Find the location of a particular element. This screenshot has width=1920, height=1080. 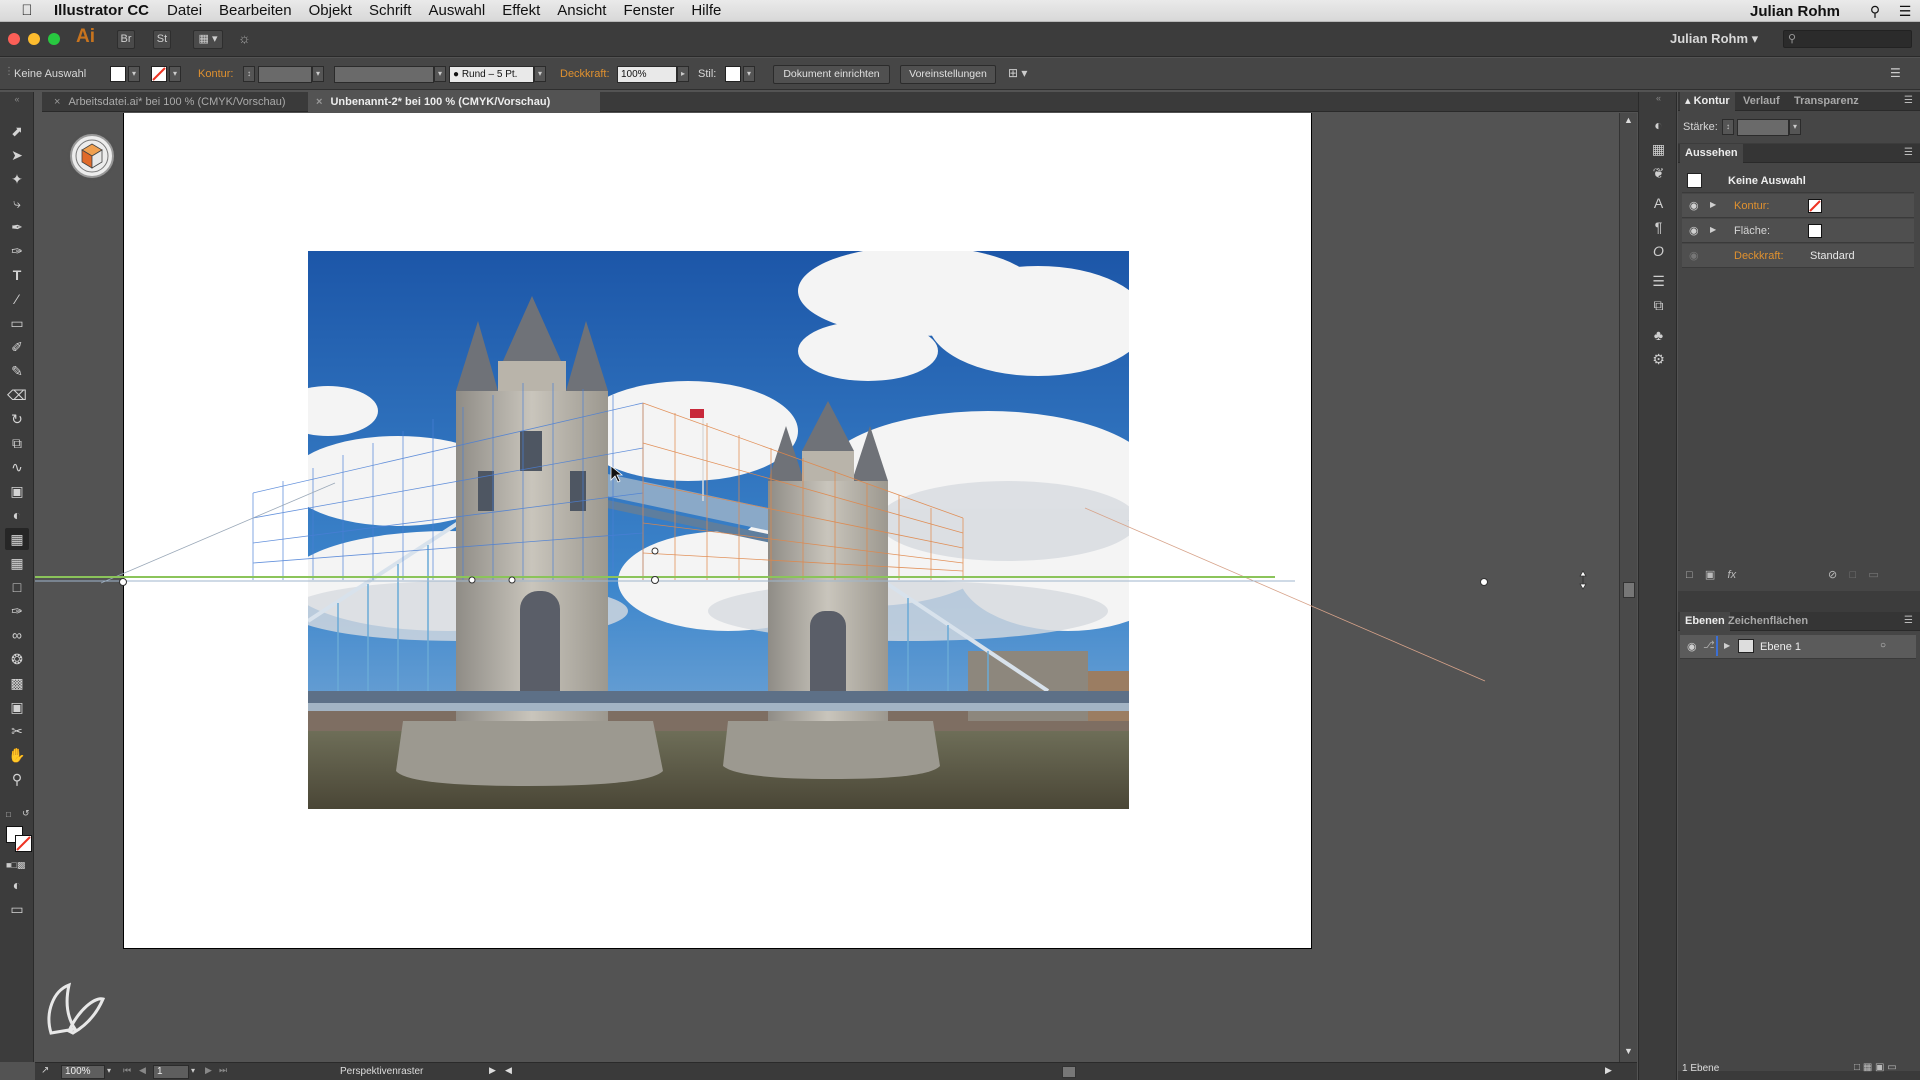

brush-definition-field: ● Rund – 5 Pt. is located at coordinates (491, 74).